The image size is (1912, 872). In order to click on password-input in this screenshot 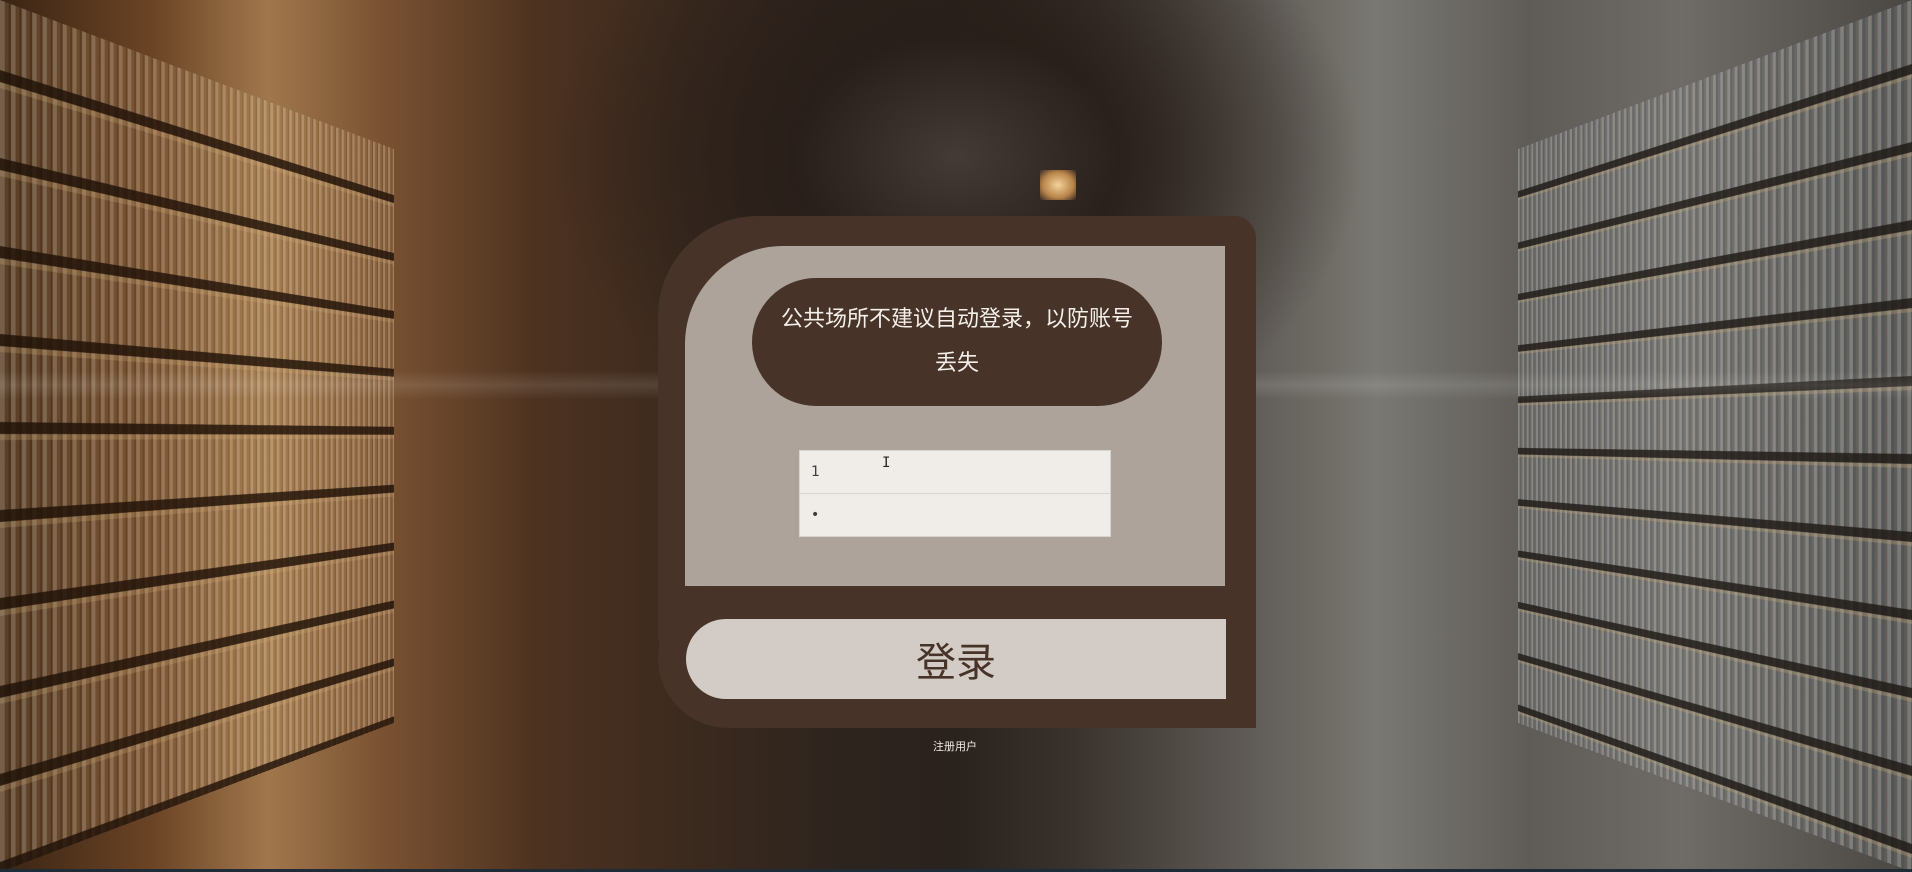, I will do `click(955, 515)`.